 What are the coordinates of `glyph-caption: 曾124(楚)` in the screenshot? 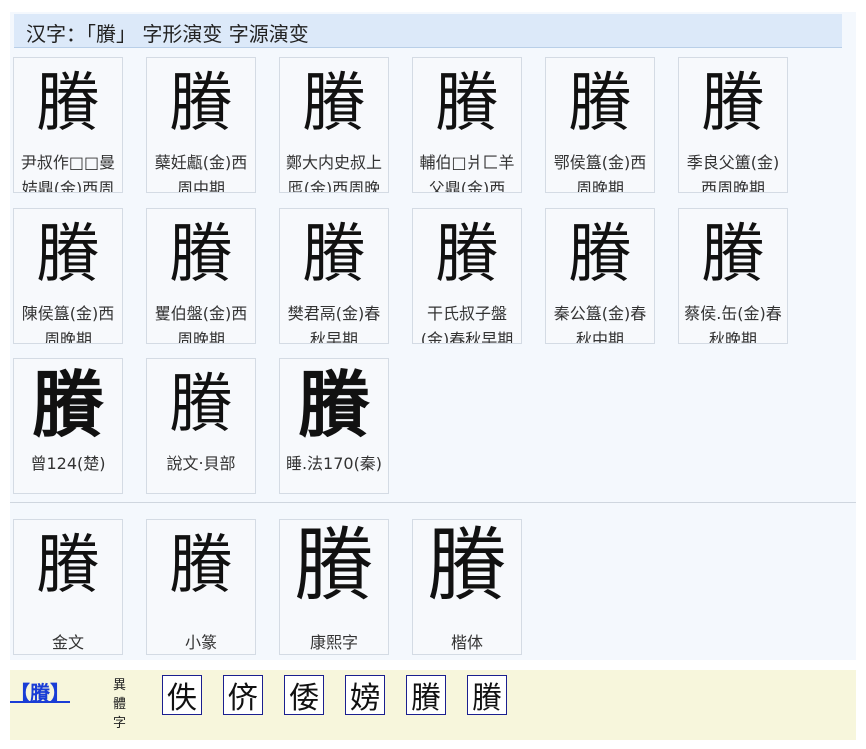 It's located at (68, 463).